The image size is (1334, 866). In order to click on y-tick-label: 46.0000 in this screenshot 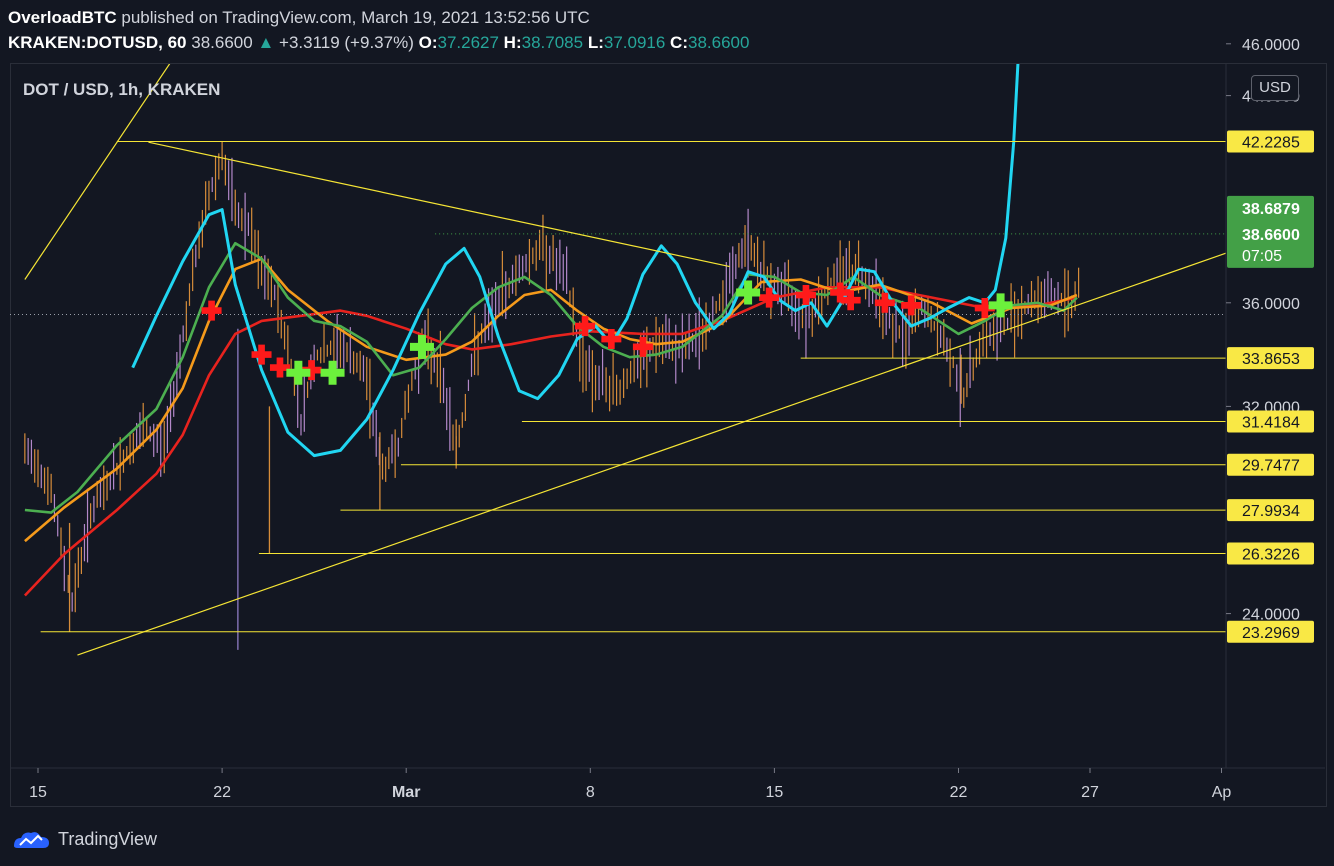, I will do `click(1271, 45)`.